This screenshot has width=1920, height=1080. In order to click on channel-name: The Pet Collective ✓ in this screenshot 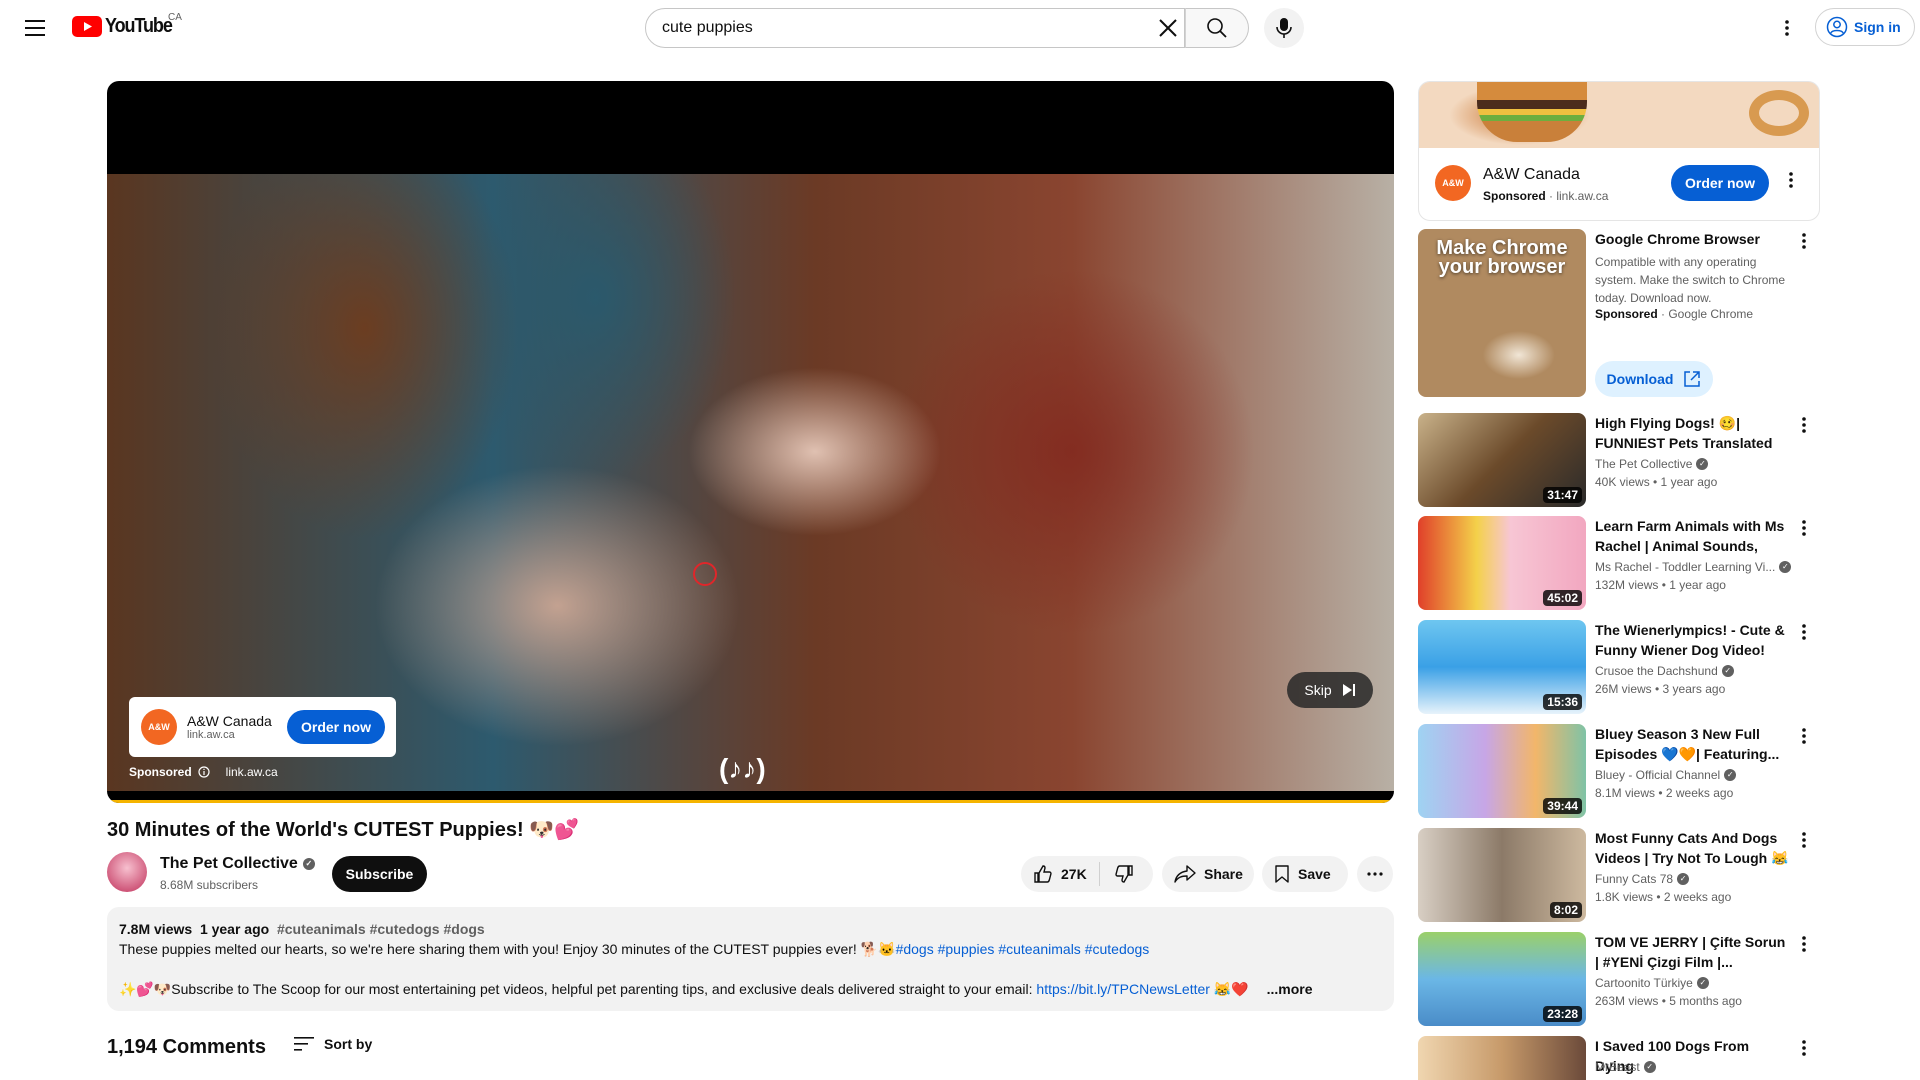, I will do `click(237, 864)`.